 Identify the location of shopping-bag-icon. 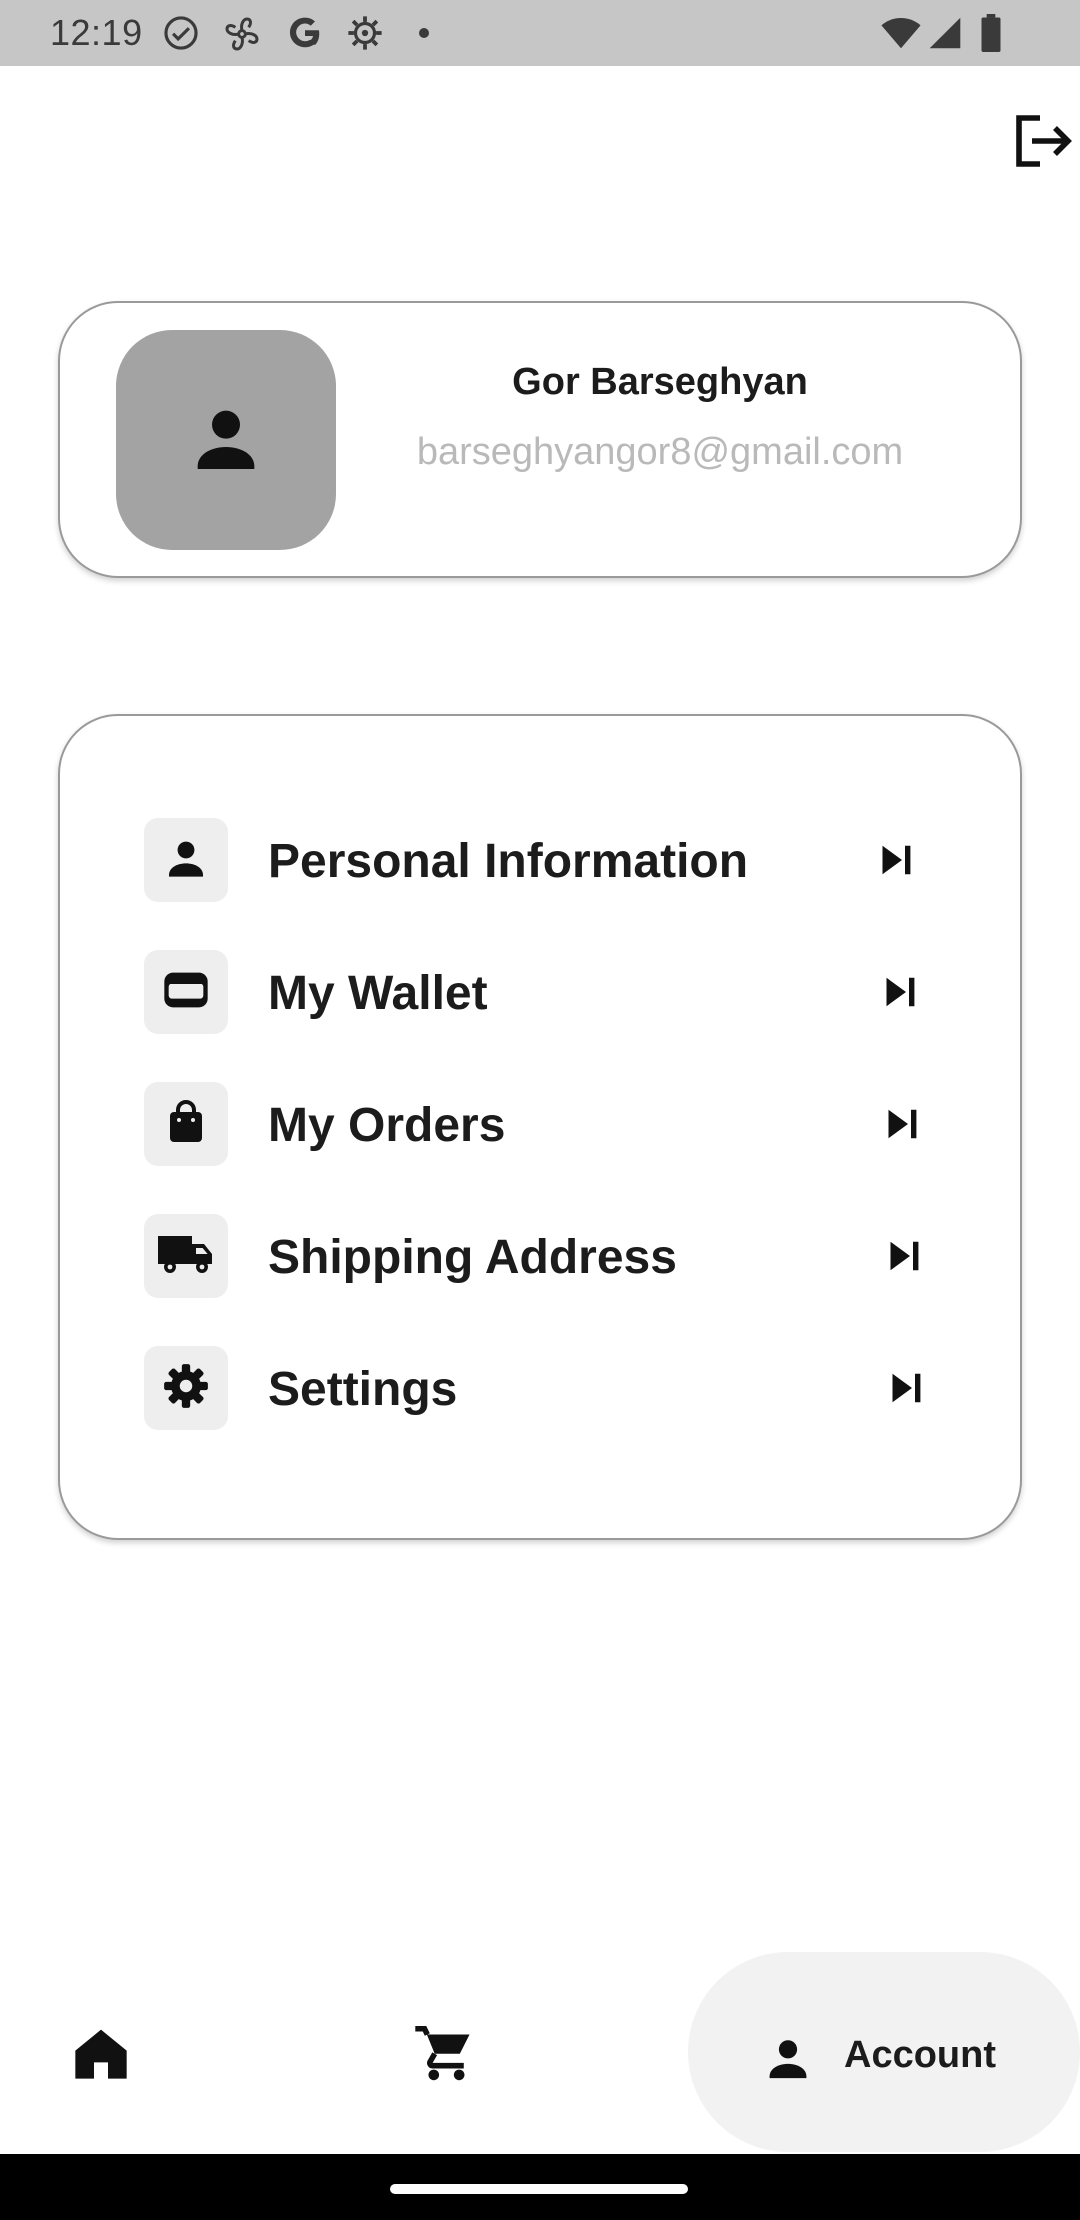
(186, 1124).